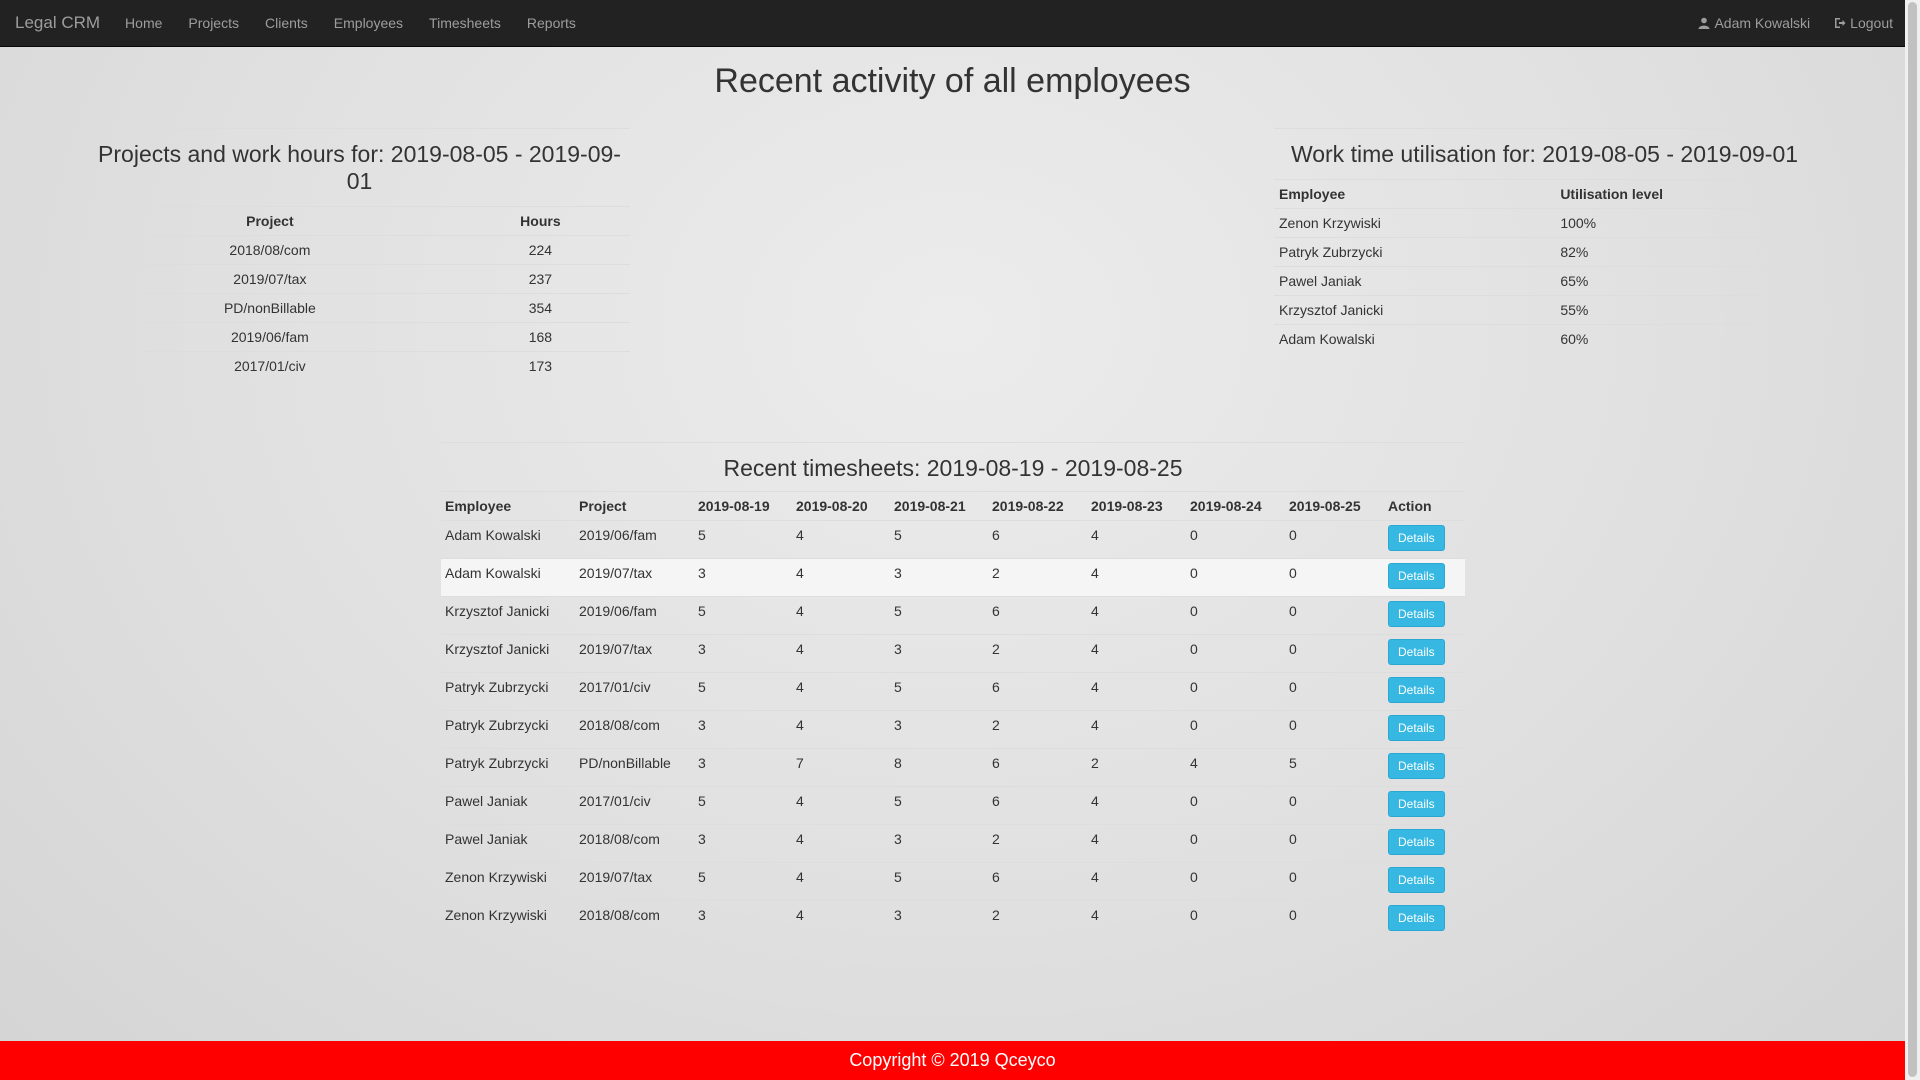  What do you see at coordinates (465, 23) in the screenshot?
I see `nav-timesheets: Timesheets` at bounding box center [465, 23].